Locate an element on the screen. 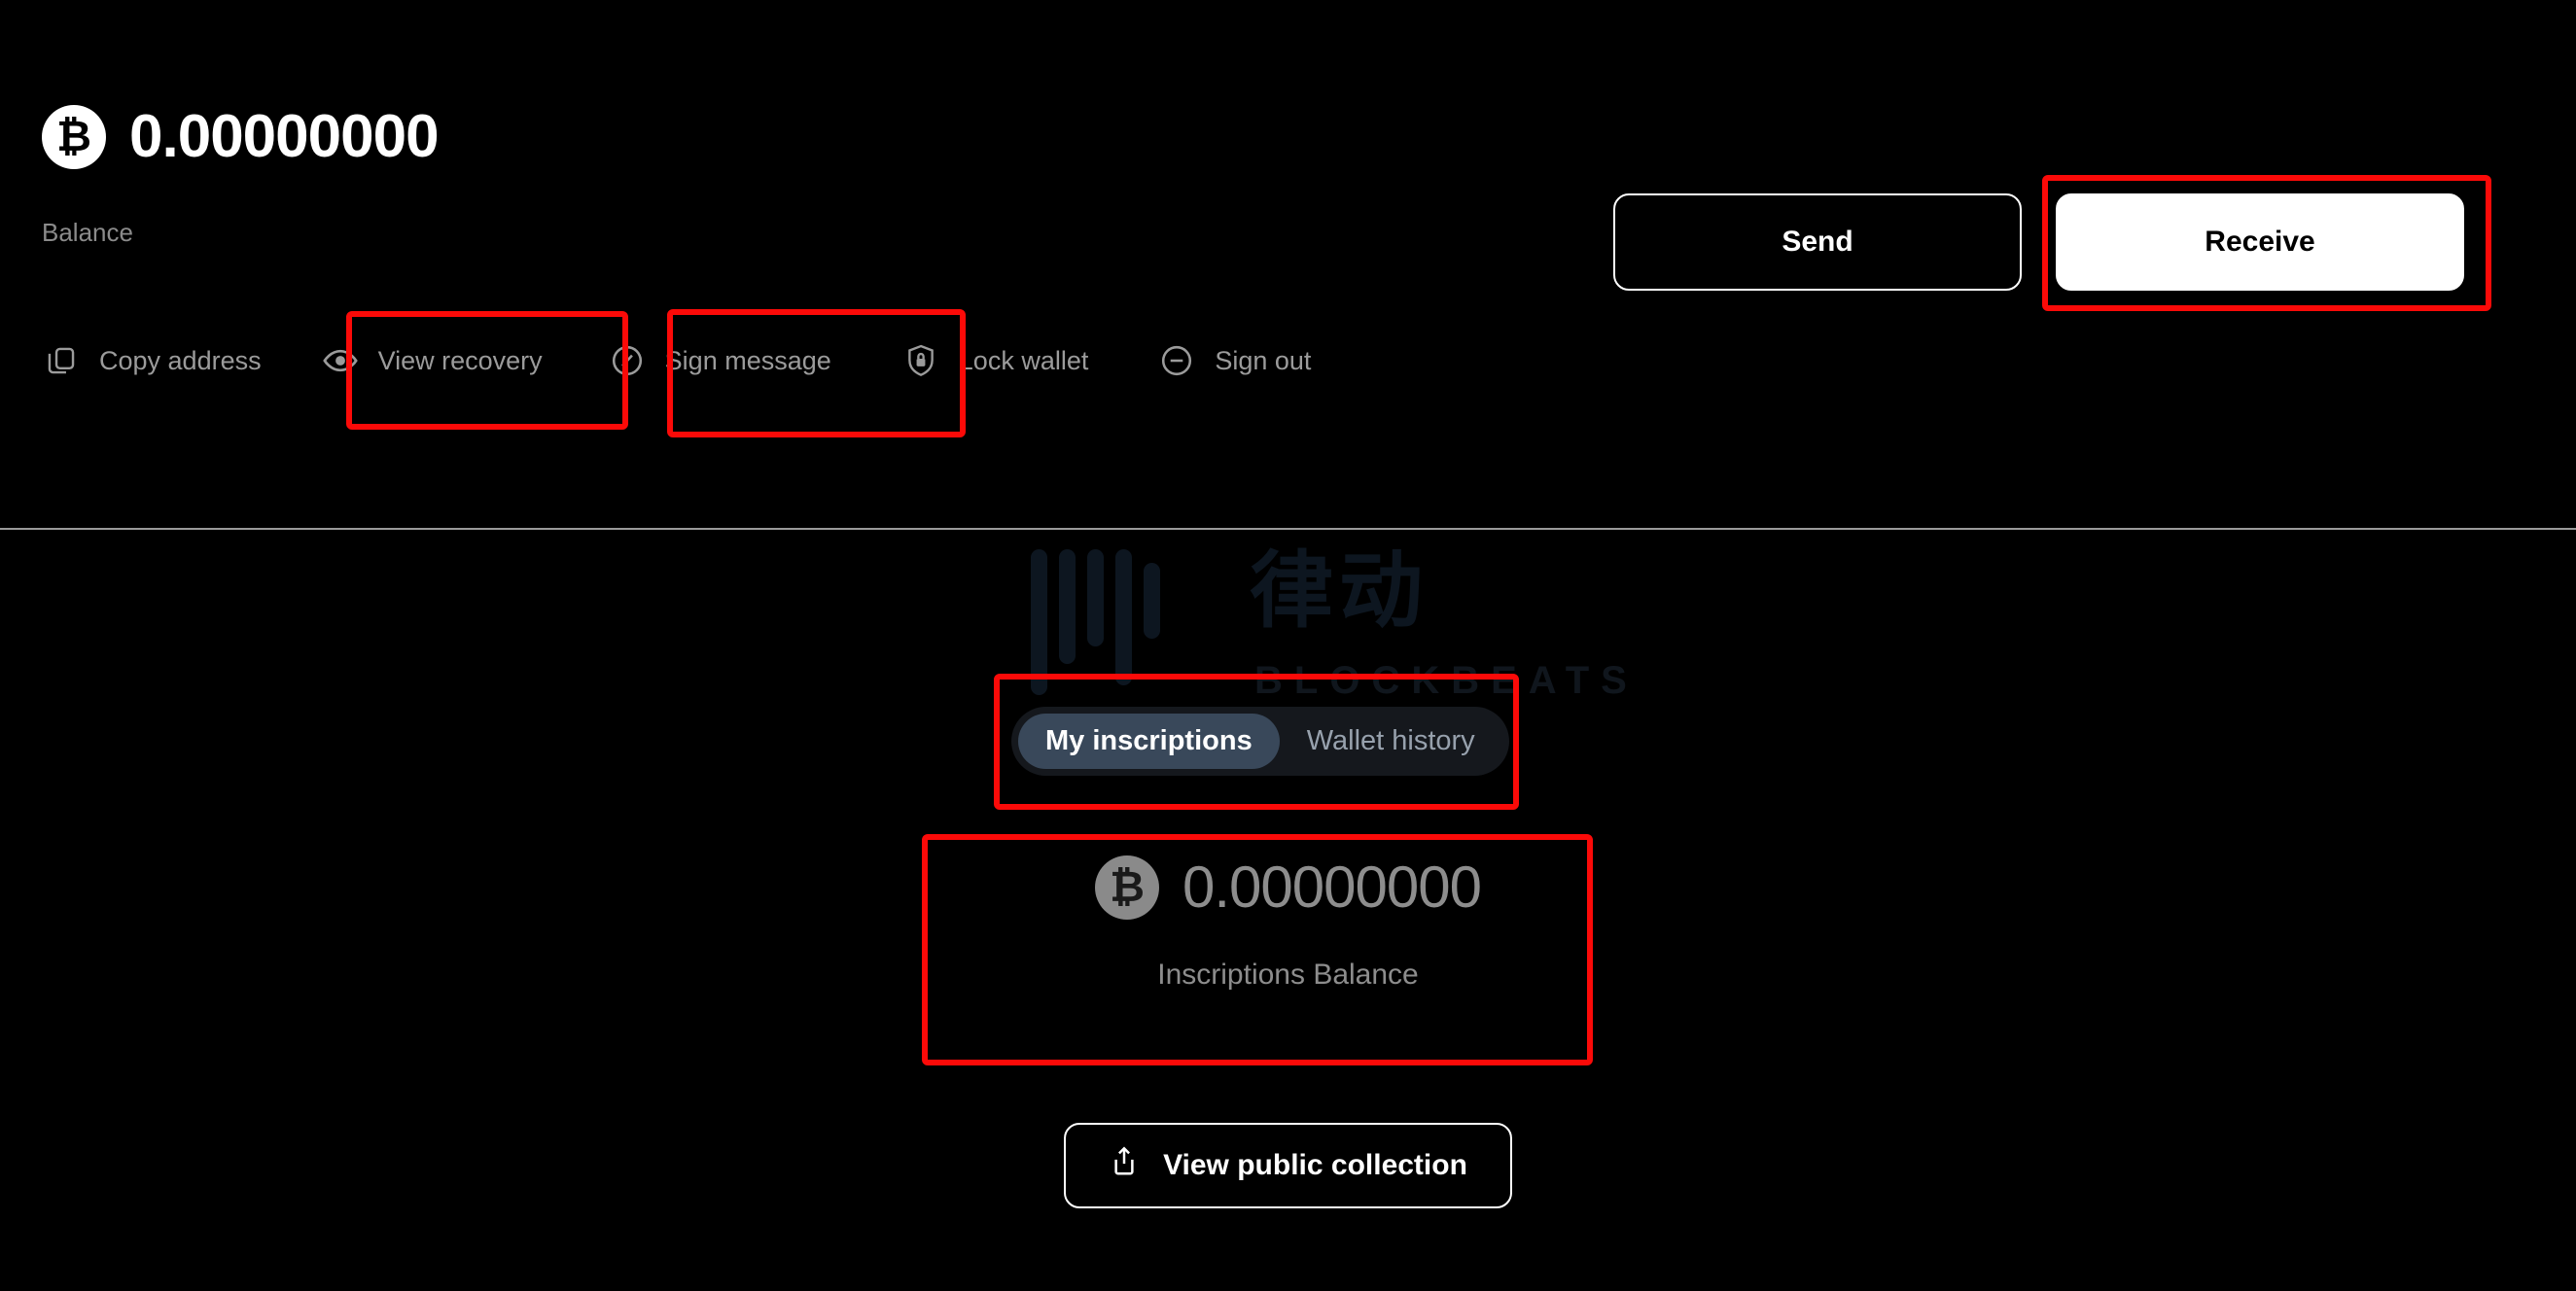 This screenshot has width=2576, height=1291. blockbeats-watermark: 律动 BLOCKBEATS is located at coordinates (1319, 627).